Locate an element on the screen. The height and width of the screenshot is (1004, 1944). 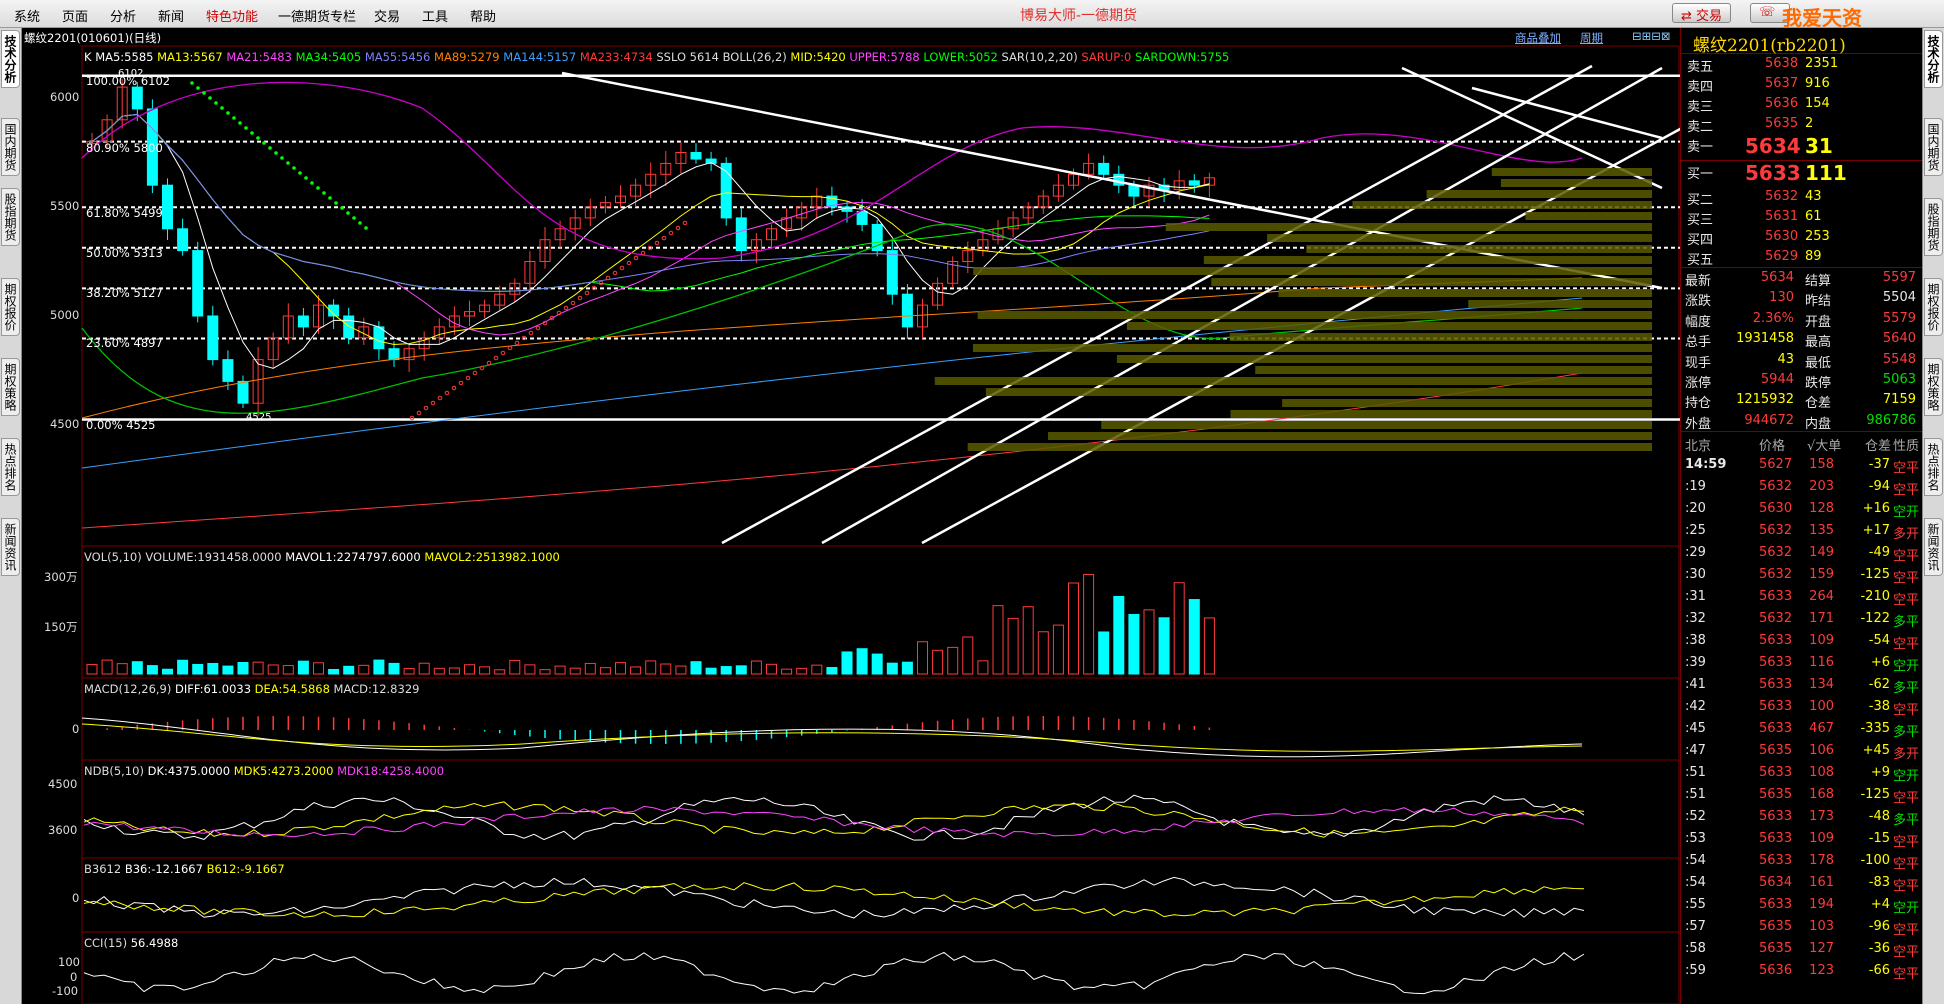
side-tab-option-strategy: 期权策略 is located at coordinates (10, 387).